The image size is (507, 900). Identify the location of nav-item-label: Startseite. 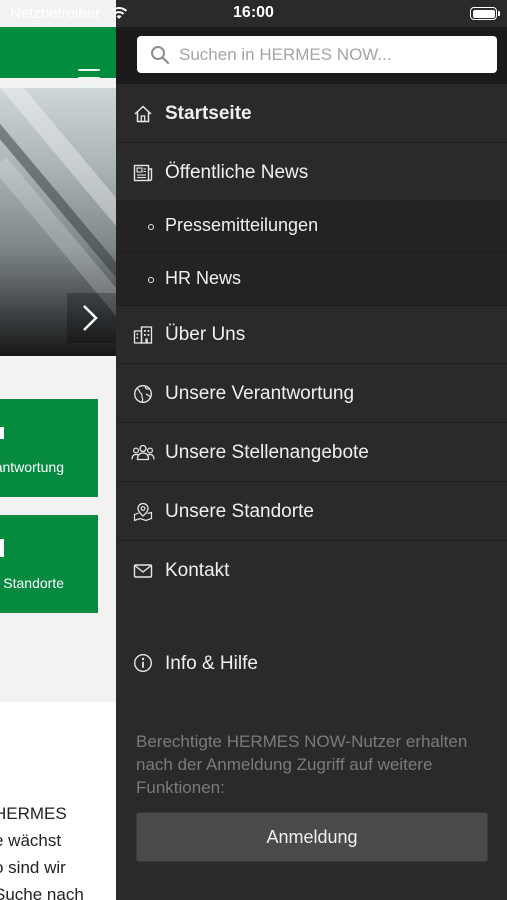
(208, 113).